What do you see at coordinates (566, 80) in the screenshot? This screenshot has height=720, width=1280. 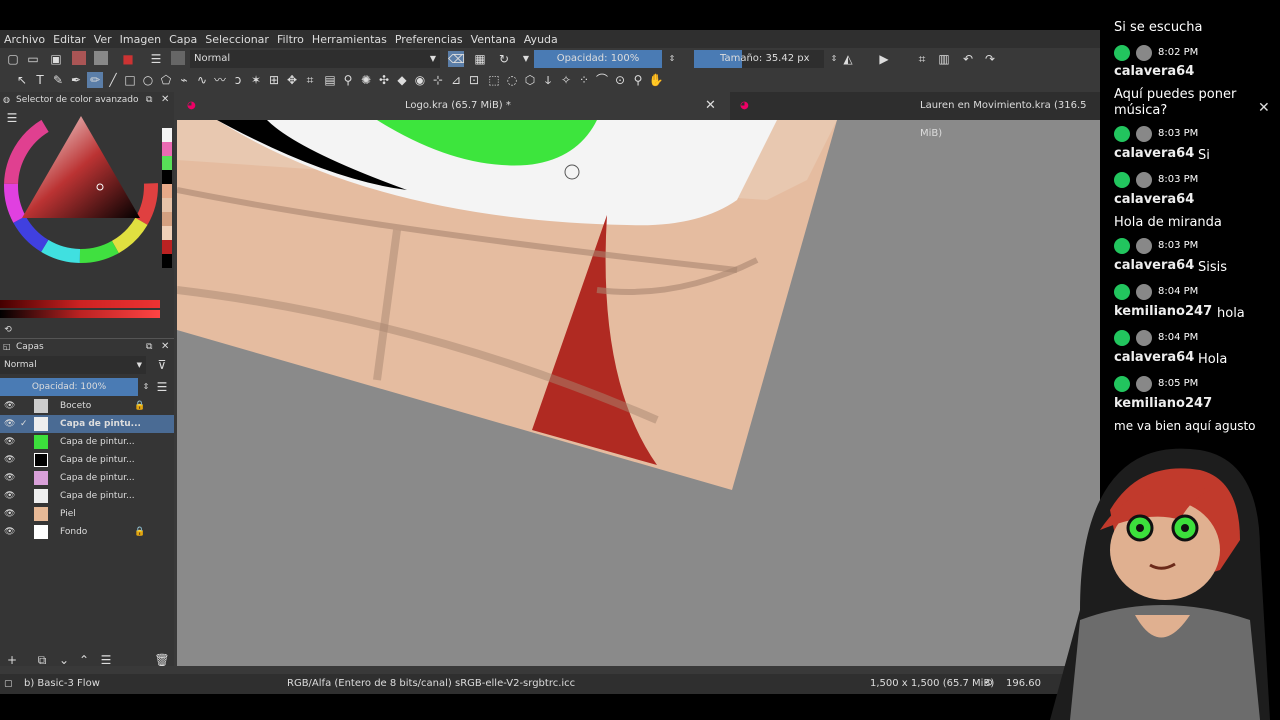 I see `contiguous-select-icon: ✧` at bounding box center [566, 80].